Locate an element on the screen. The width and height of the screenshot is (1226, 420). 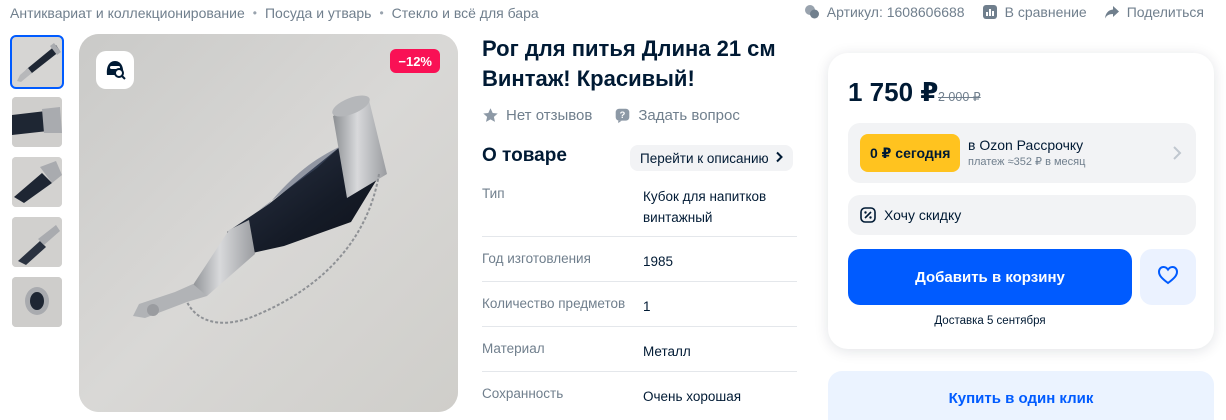
favorite-button is located at coordinates (1168, 277).